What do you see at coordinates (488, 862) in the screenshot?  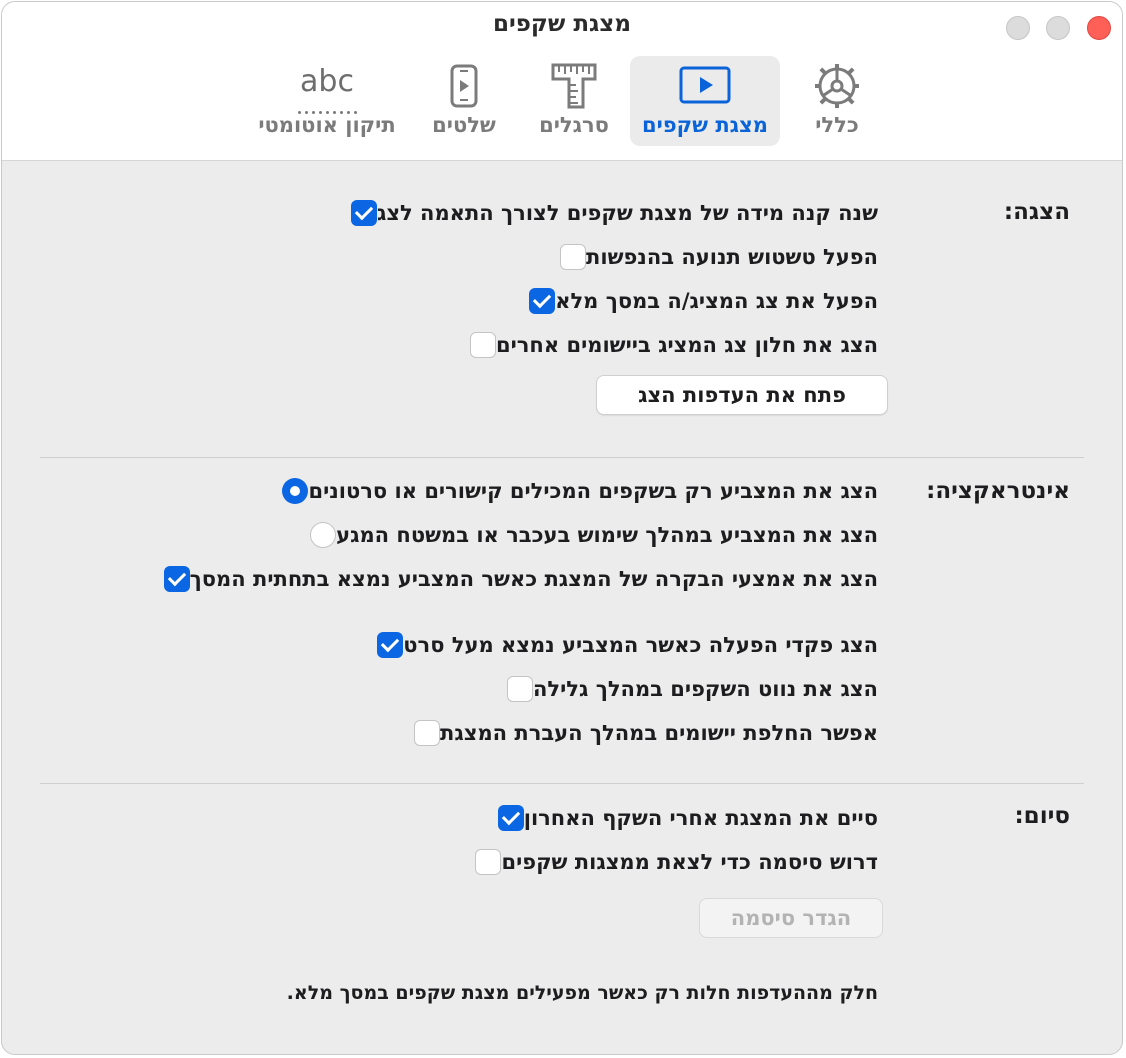 I see `require-password-checkbox` at bounding box center [488, 862].